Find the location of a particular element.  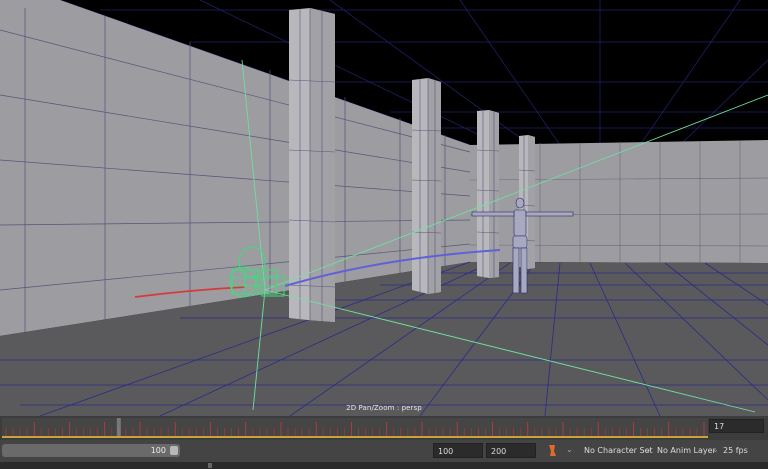

time-slider-track is located at coordinates (355, 428).